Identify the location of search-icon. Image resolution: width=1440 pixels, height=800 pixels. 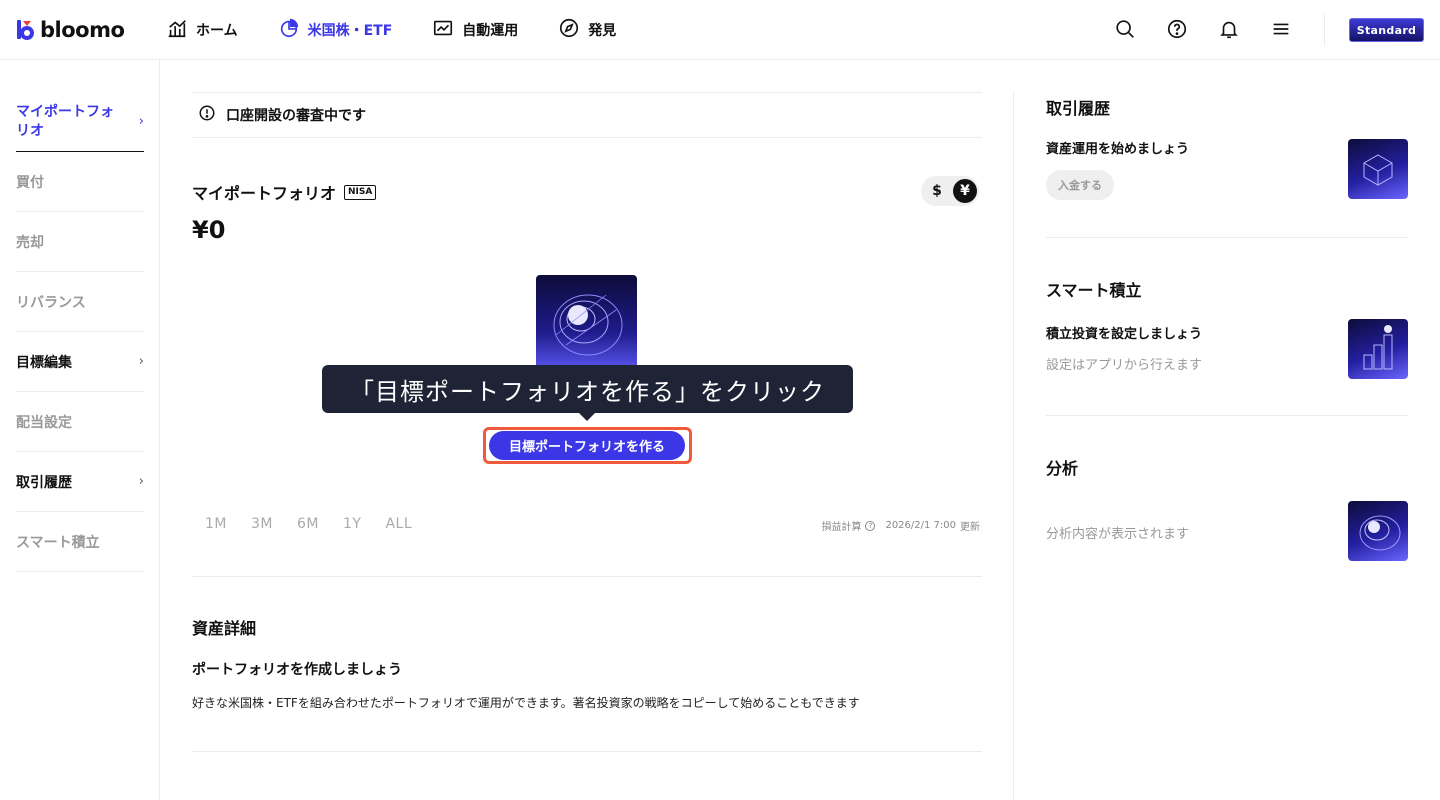
(1125, 29).